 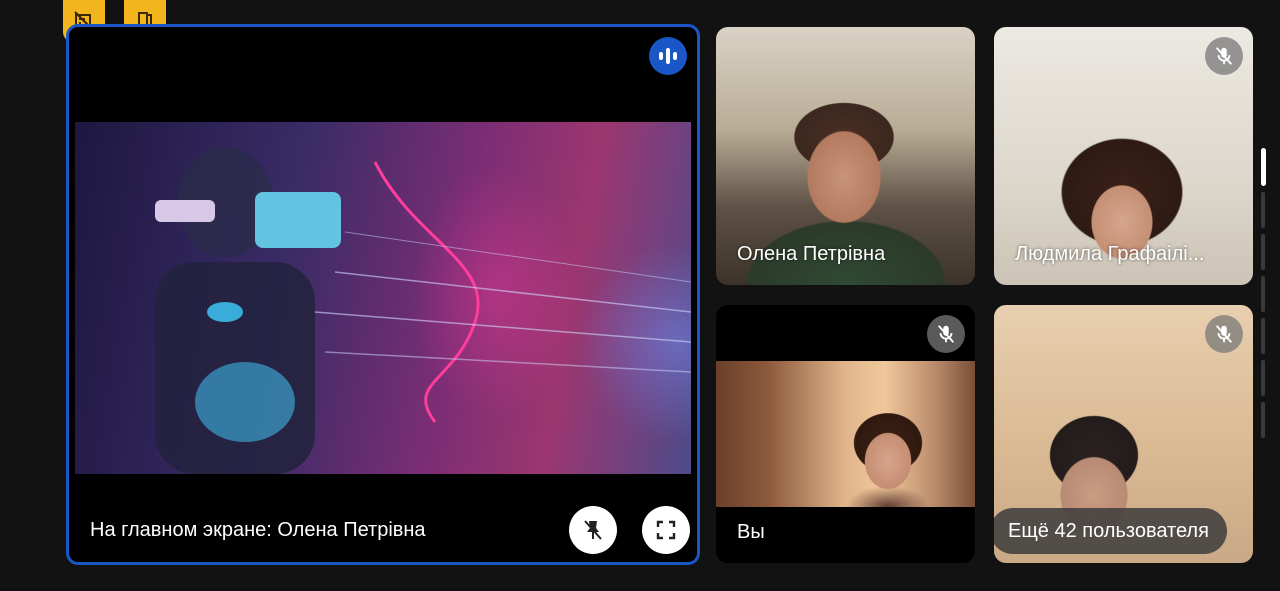 What do you see at coordinates (258, 530) in the screenshot?
I see `main-caption: На главном экране: Олена Петрівна` at bounding box center [258, 530].